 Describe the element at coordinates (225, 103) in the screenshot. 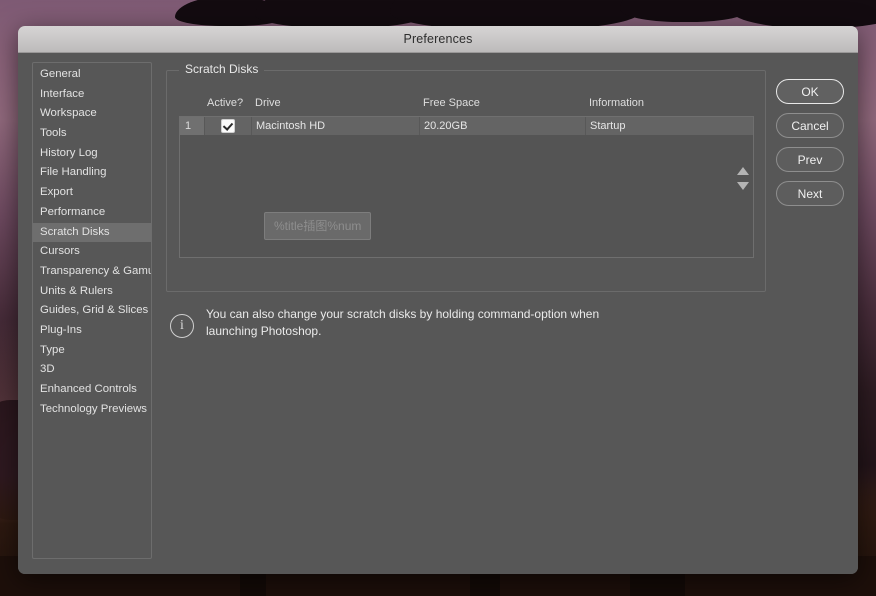

I see `column-header-active: Active?` at that location.